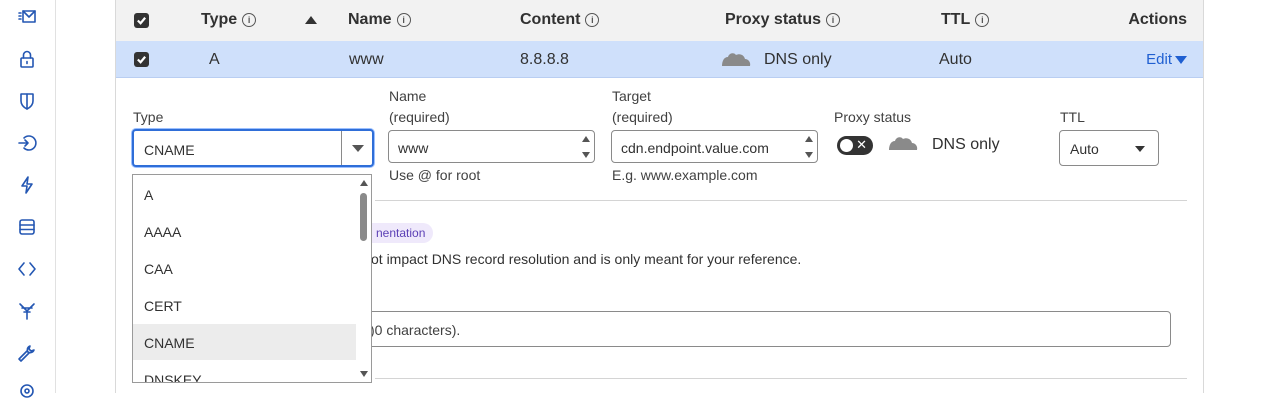 This screenshot has width=1267, height=406. I want to click on list-item: CERT, so click(244, 305).